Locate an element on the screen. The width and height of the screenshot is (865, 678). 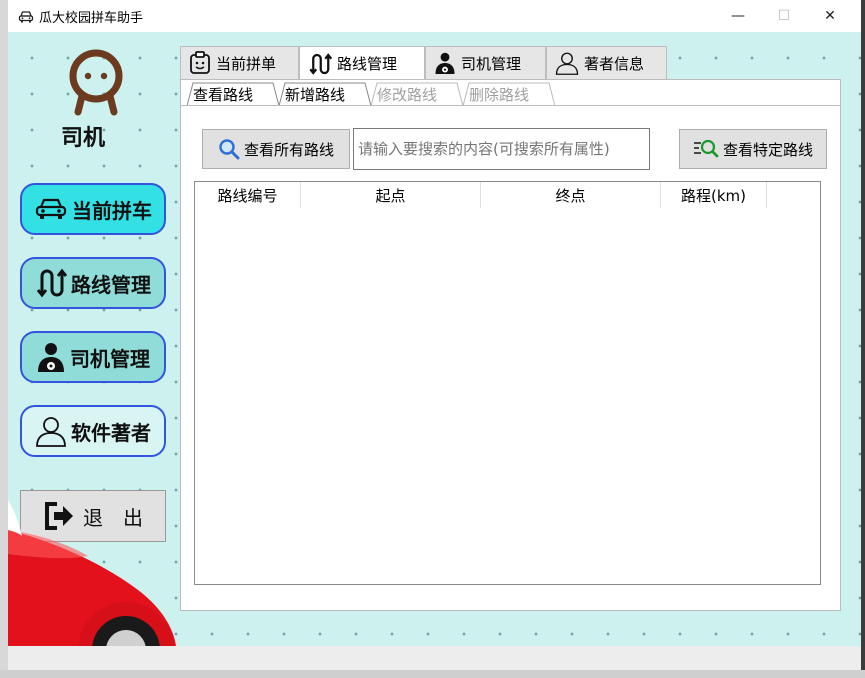
subtab-label: 新增路线 is located at coordinates (315, 94).